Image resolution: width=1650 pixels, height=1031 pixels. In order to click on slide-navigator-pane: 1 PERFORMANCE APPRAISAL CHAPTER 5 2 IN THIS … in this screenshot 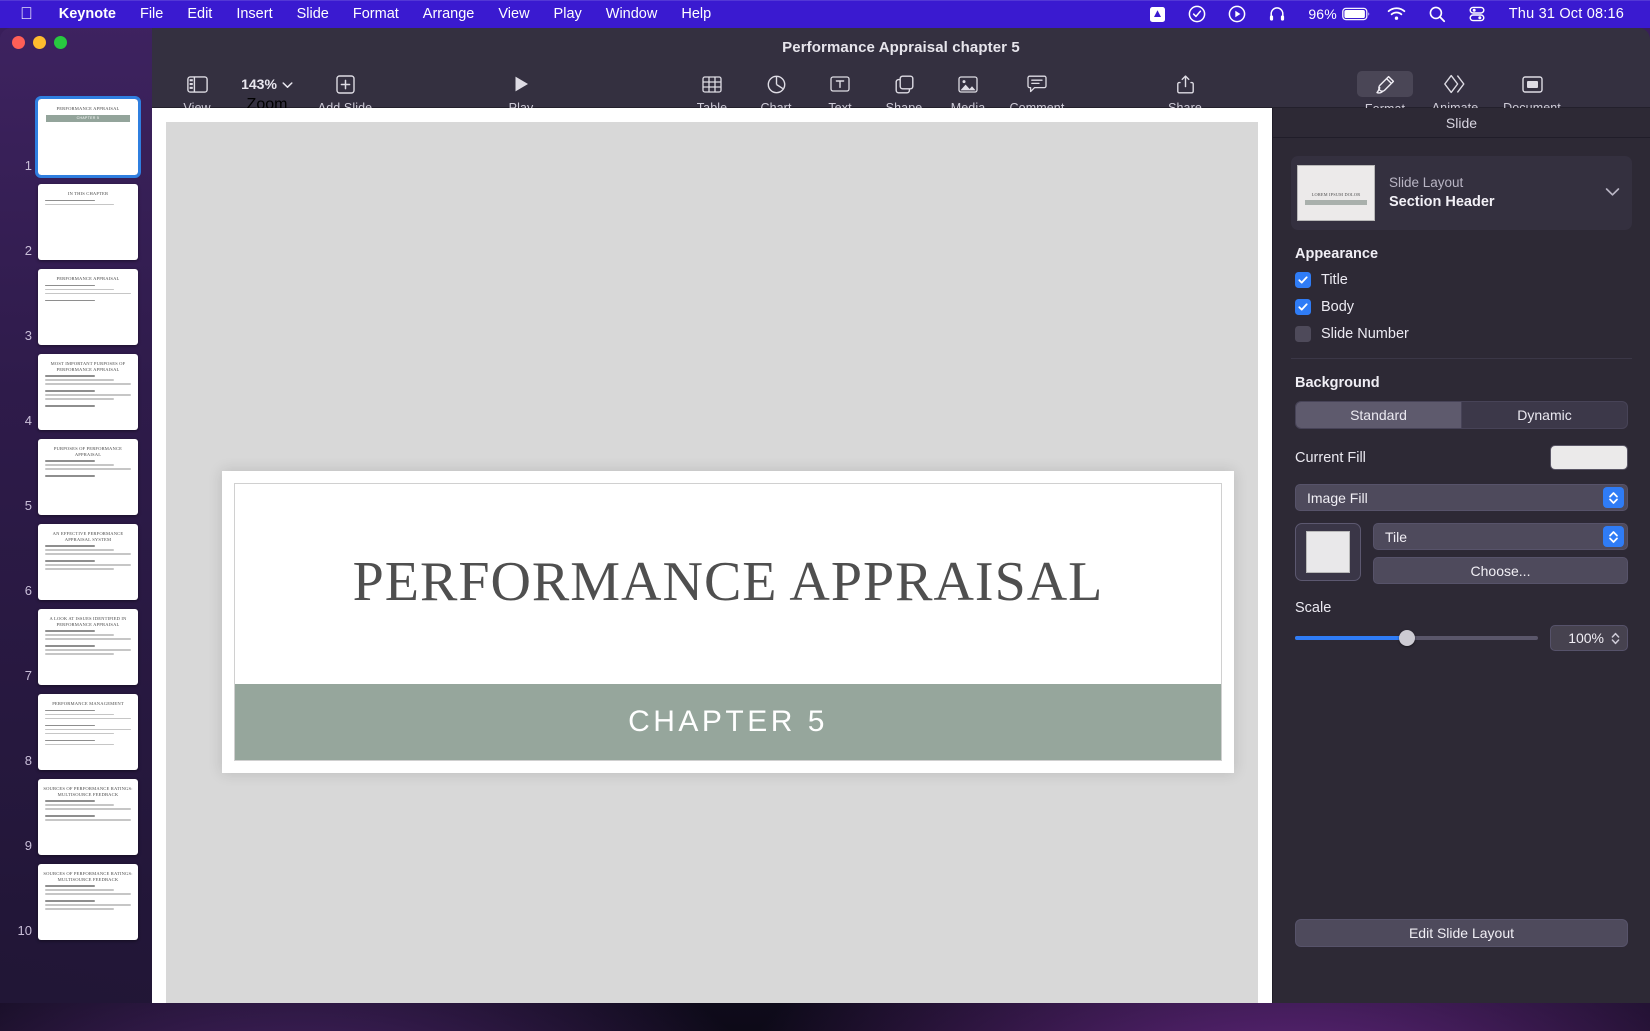, I will do `click(80, 515)`.